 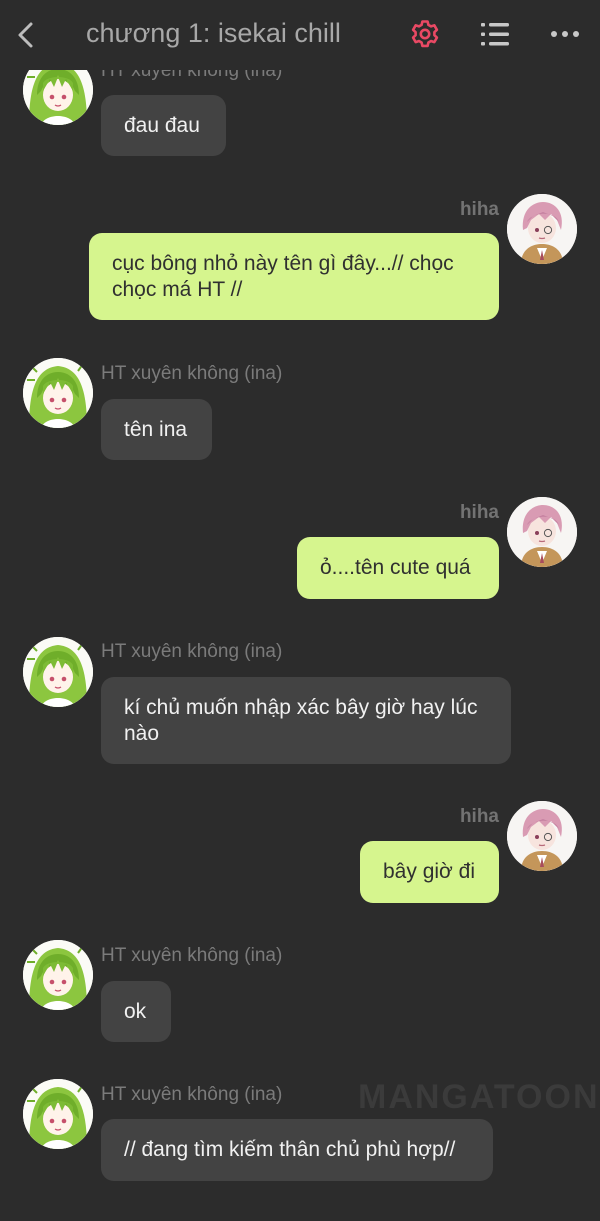 I want to click on message-bubble: // đang tìm kiếm thân chủ phù hợp//, so click(x=297, y=1150).